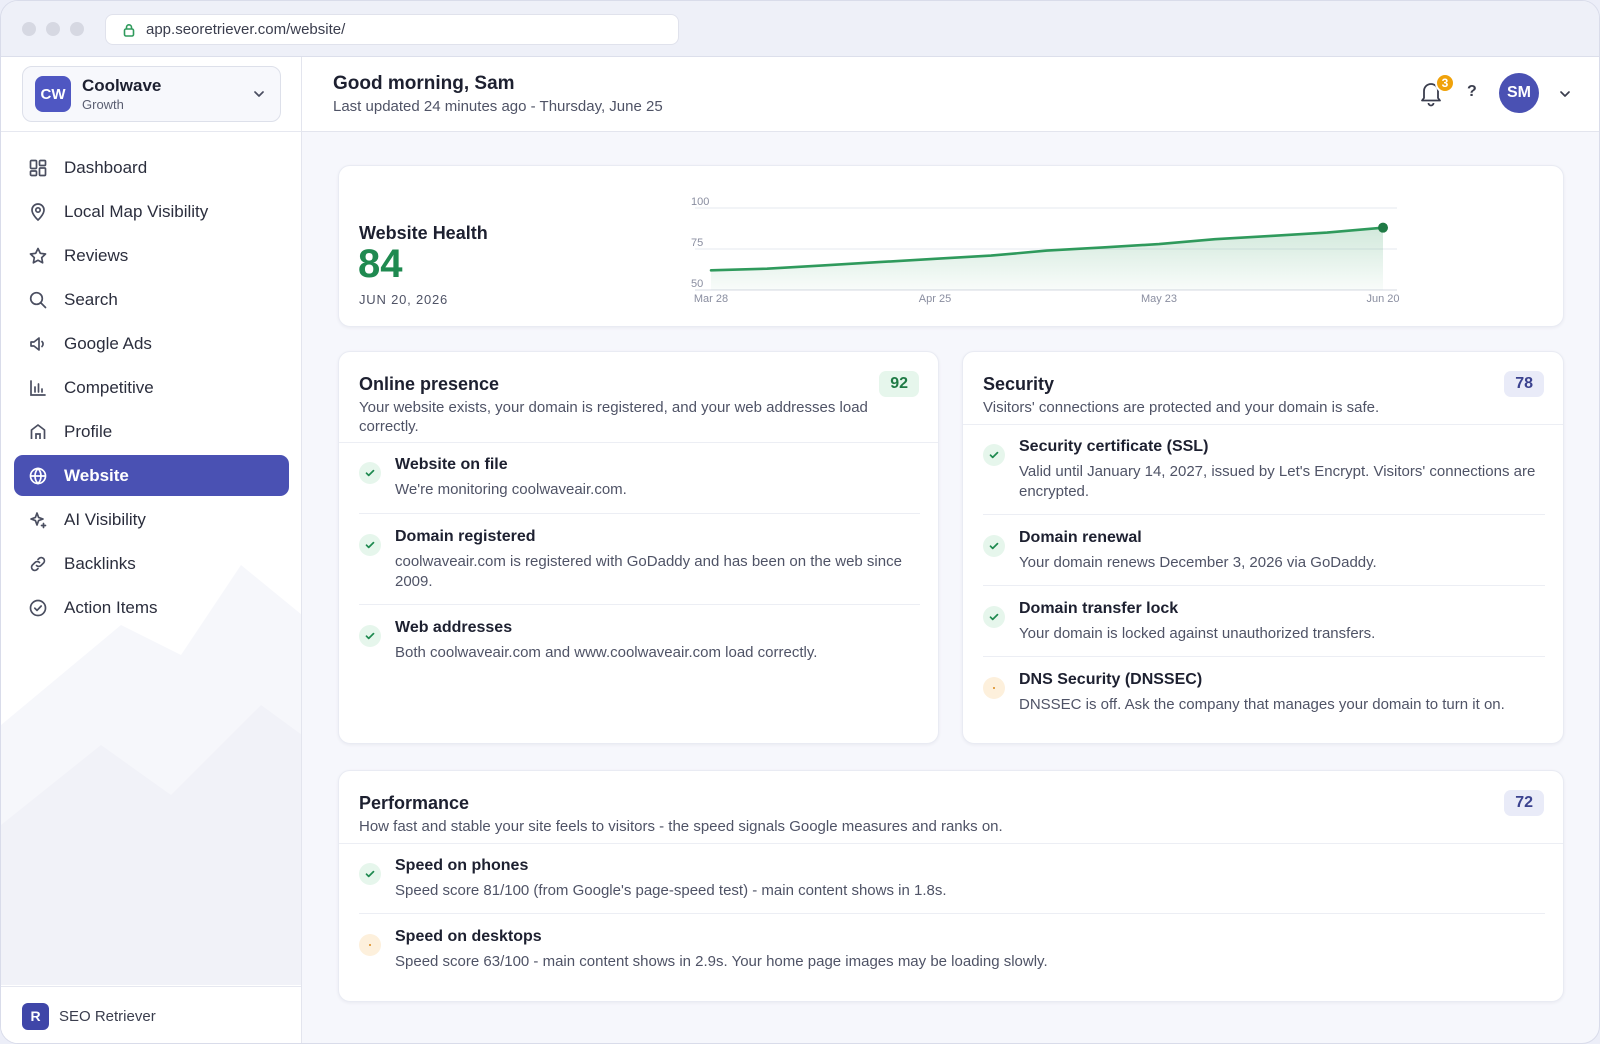  I want to click on x-tick-label: Apr 25, so click(935, 299).